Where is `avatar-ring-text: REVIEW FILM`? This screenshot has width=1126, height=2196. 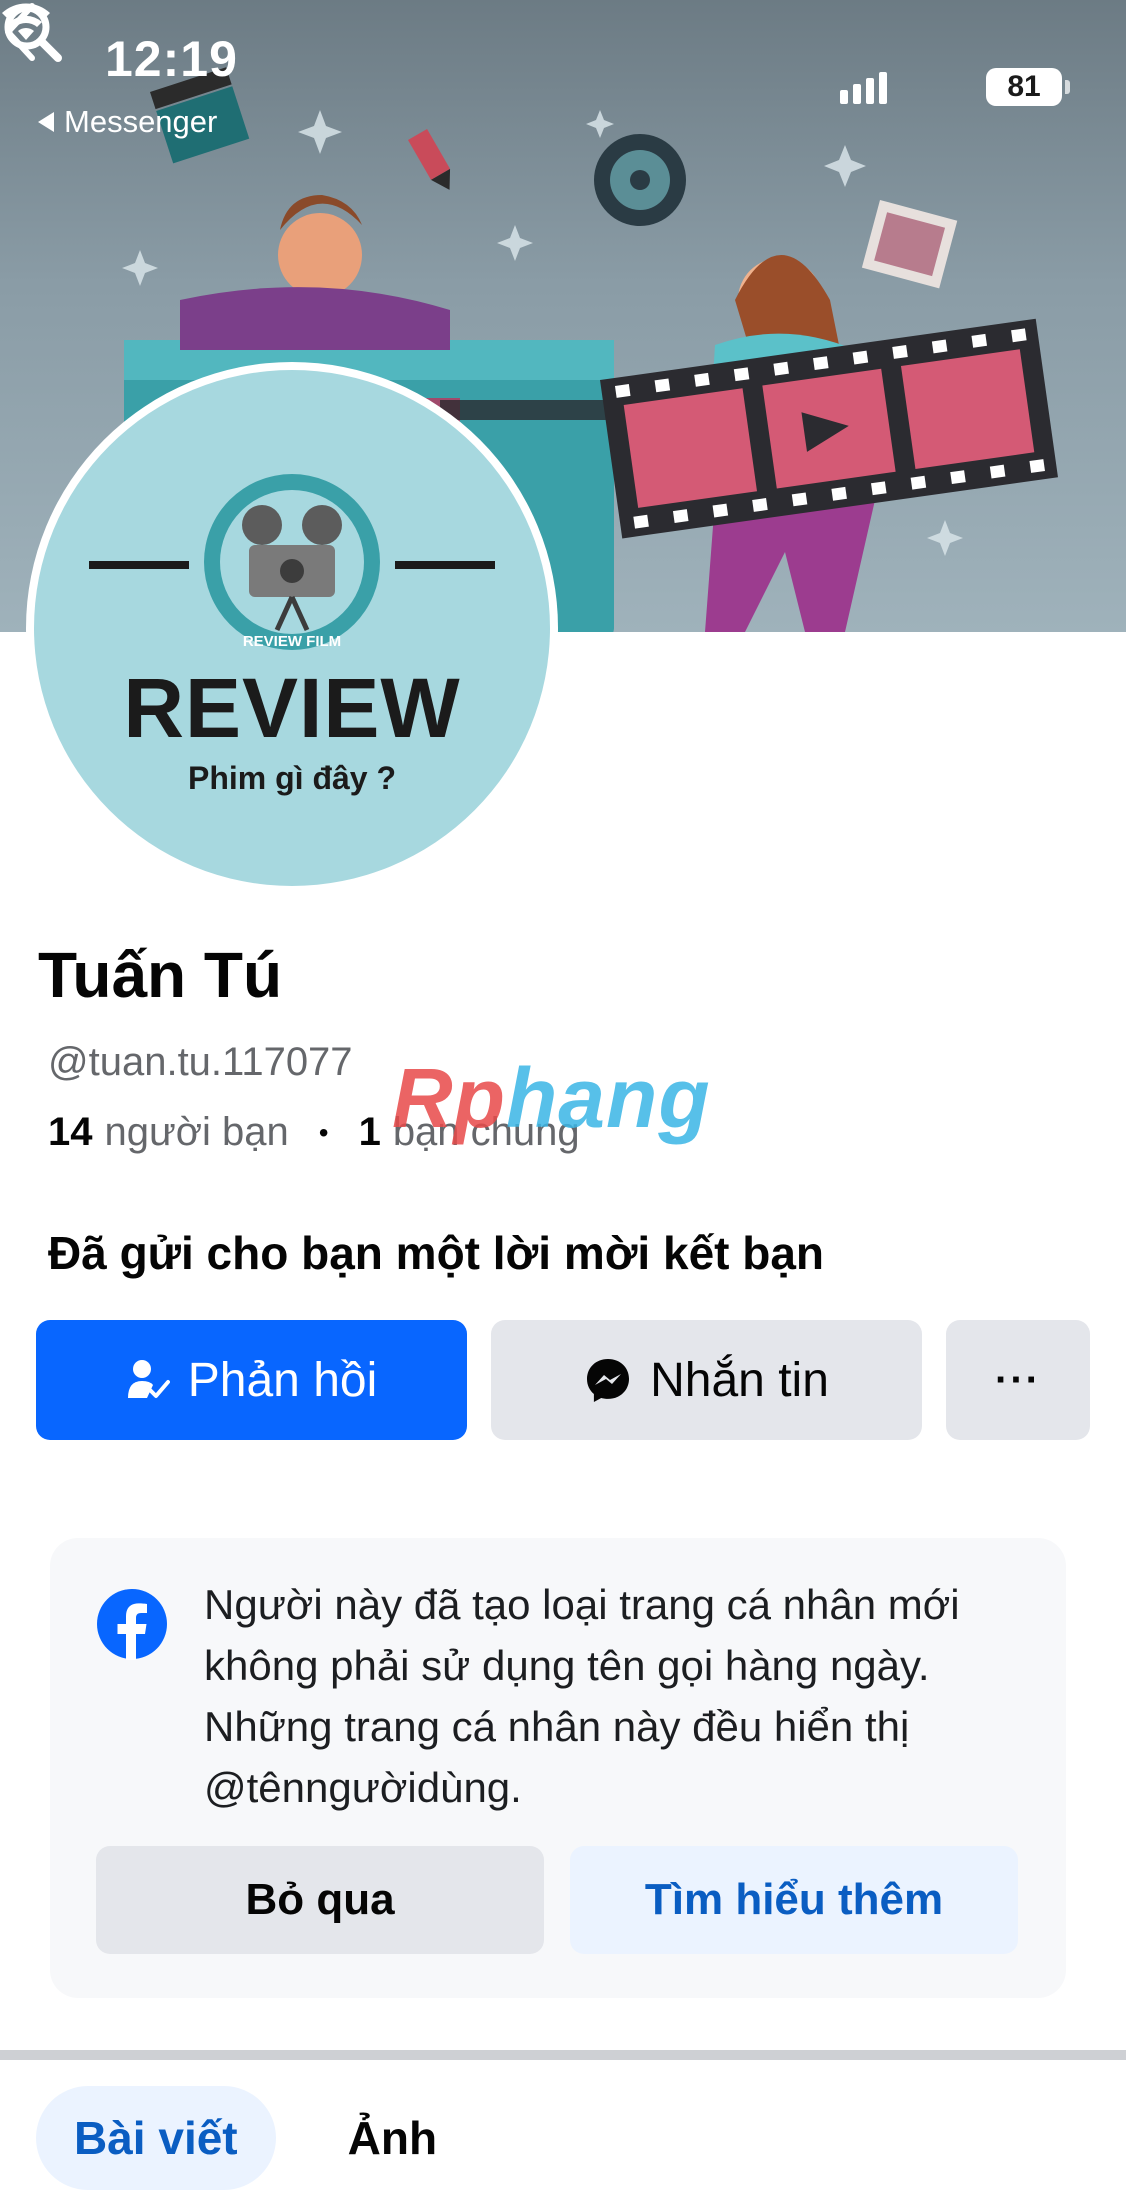 avatar-ring-text: REVIEW FILM is located at coordinates (292, 641).